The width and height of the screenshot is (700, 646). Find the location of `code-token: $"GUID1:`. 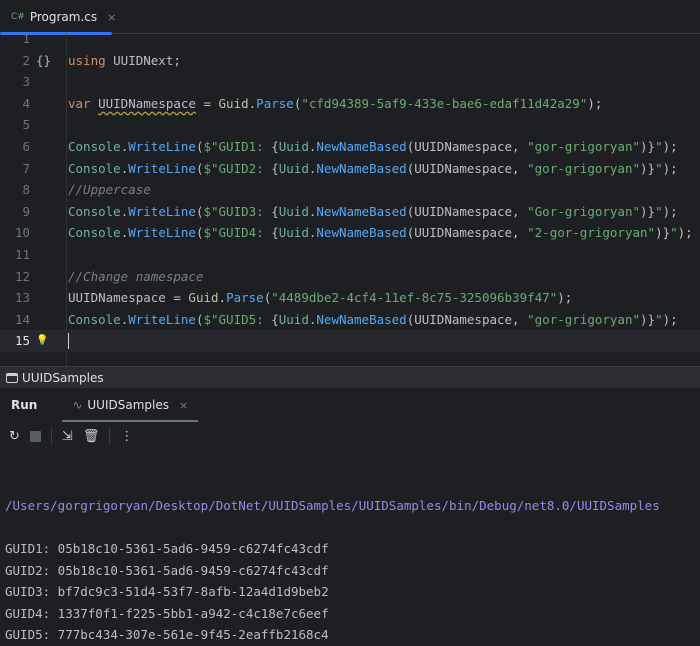

code-token: $"GUID1: is located at coordinates (237, 146).